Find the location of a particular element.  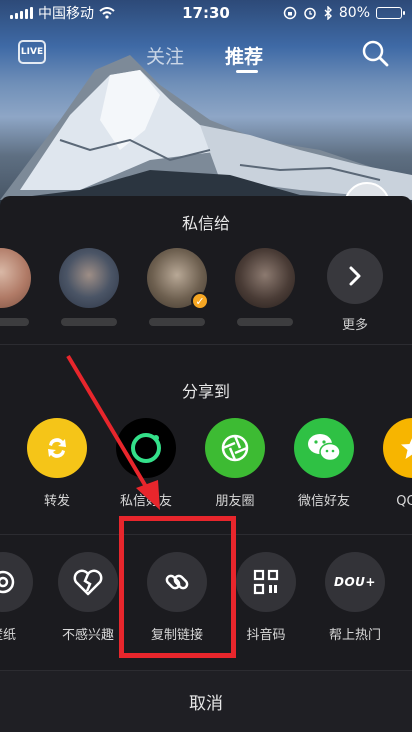

wechat-icon is located at coordinates (324, 448).